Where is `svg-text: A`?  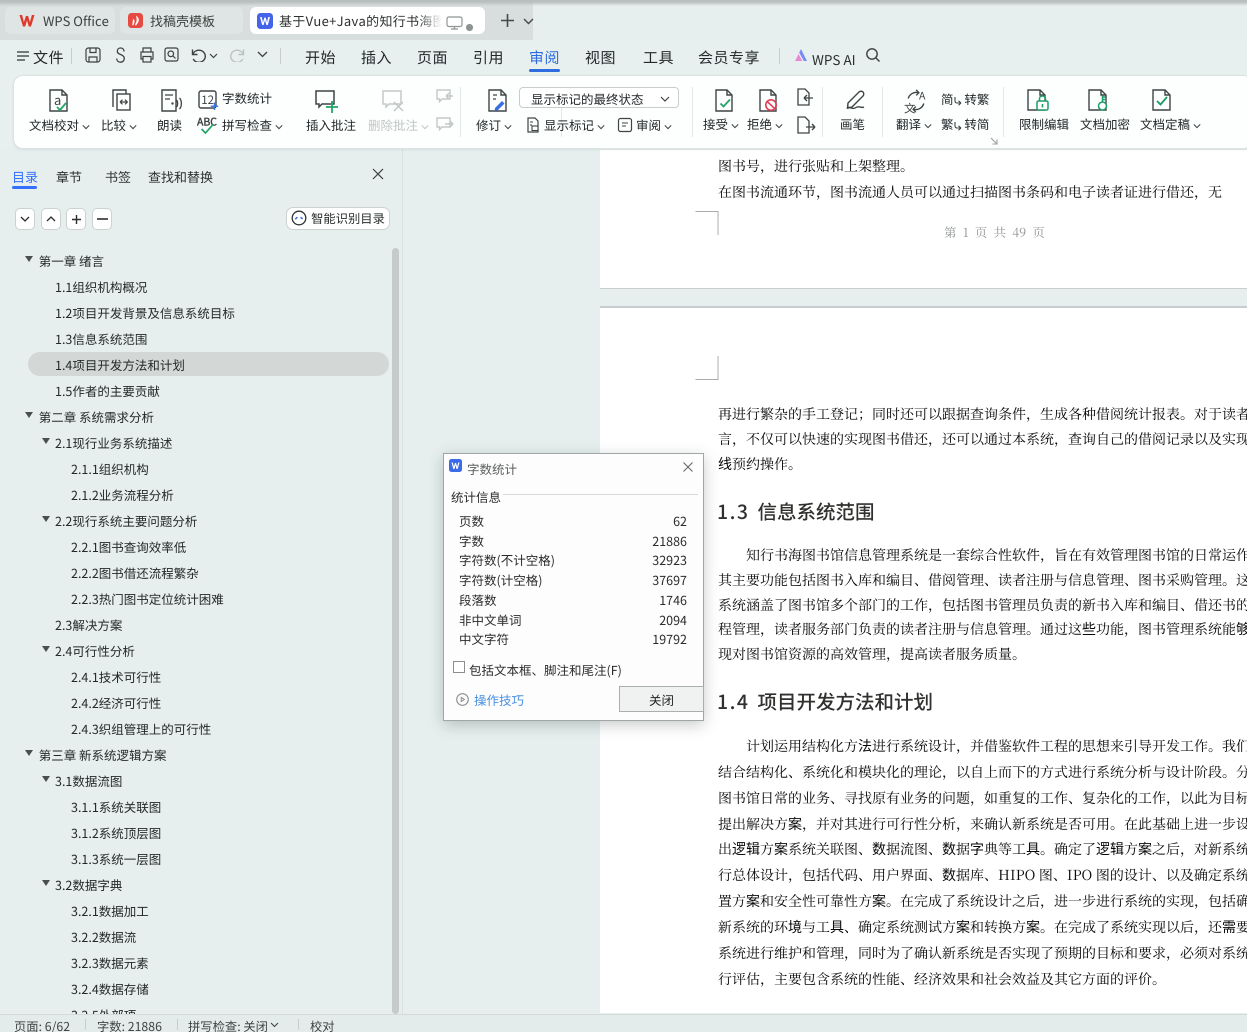 svg-text: A is located at coordinates (922, 96).